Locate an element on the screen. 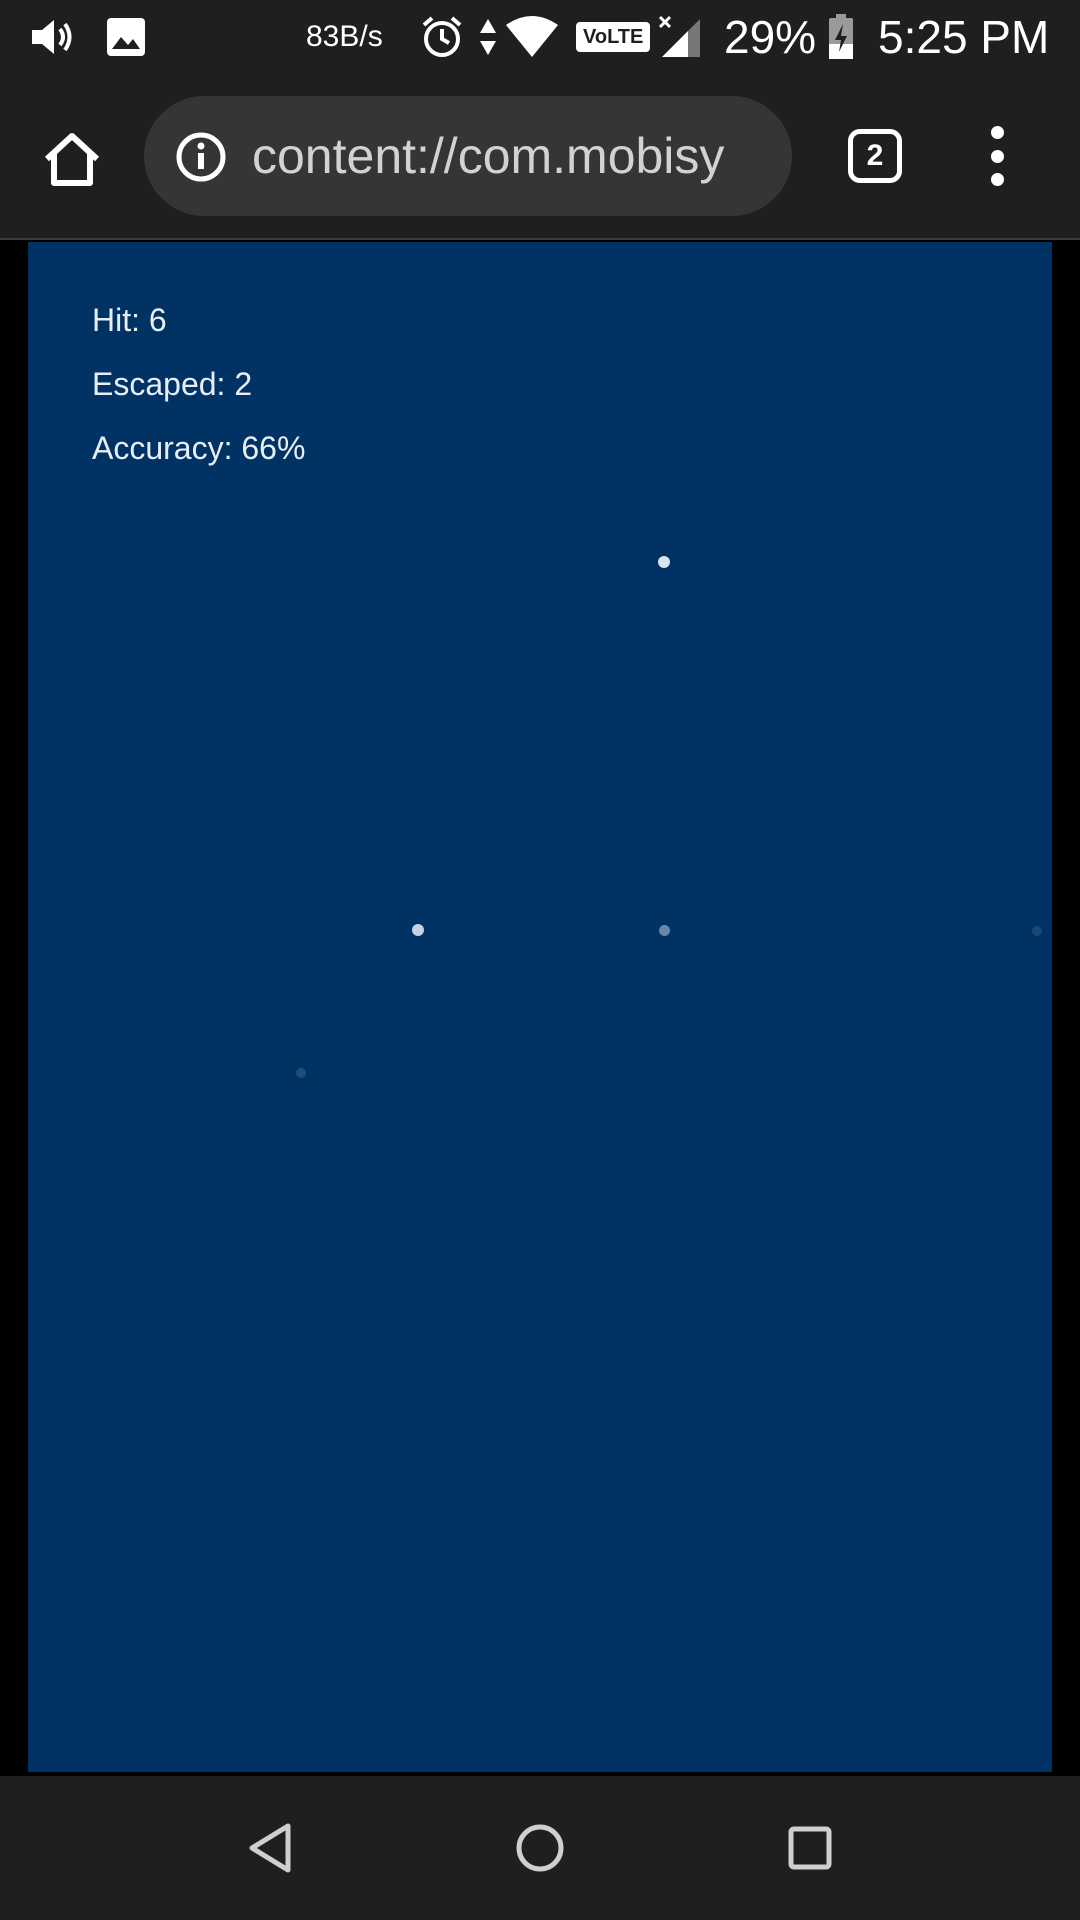 The height and width of the screenshot is (1920, 1080). accuracy-readout: Accuracy: 66% is located at coordinates (199, 448).